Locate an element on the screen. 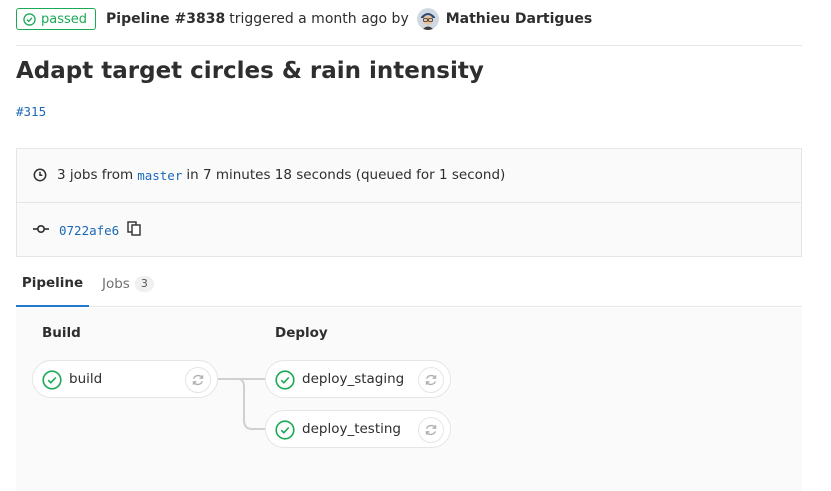  tab-jobs: Jobs 3 is located at coordinates (128, 283).